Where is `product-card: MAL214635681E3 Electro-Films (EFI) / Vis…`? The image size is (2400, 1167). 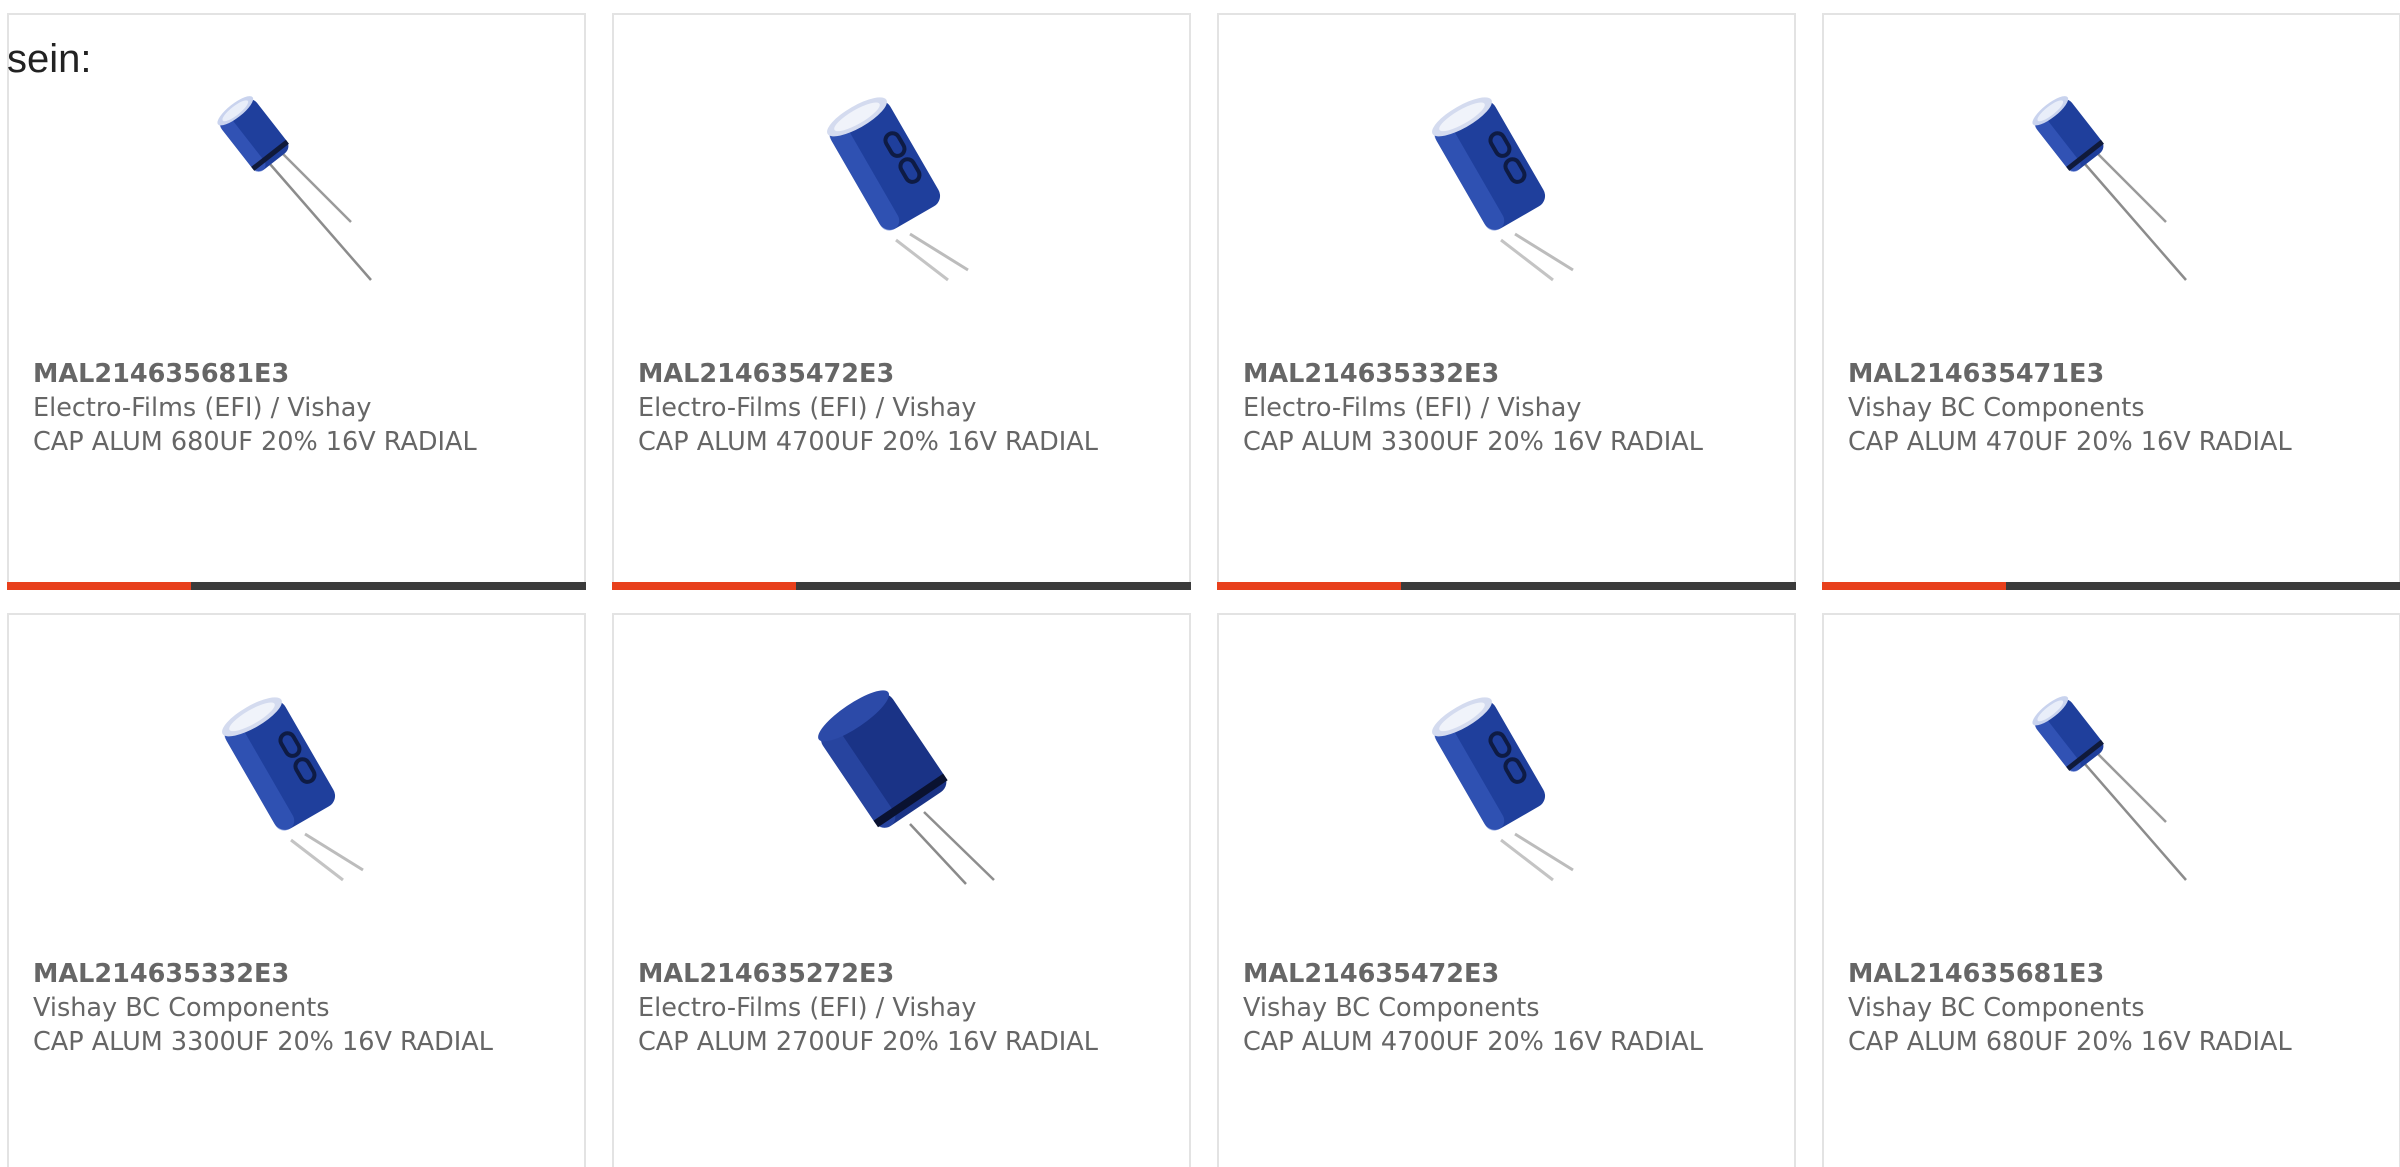 product-card: MAL214635681E3 Electro-Films (EFI) / Vis… is located at coordinates (296, 301).